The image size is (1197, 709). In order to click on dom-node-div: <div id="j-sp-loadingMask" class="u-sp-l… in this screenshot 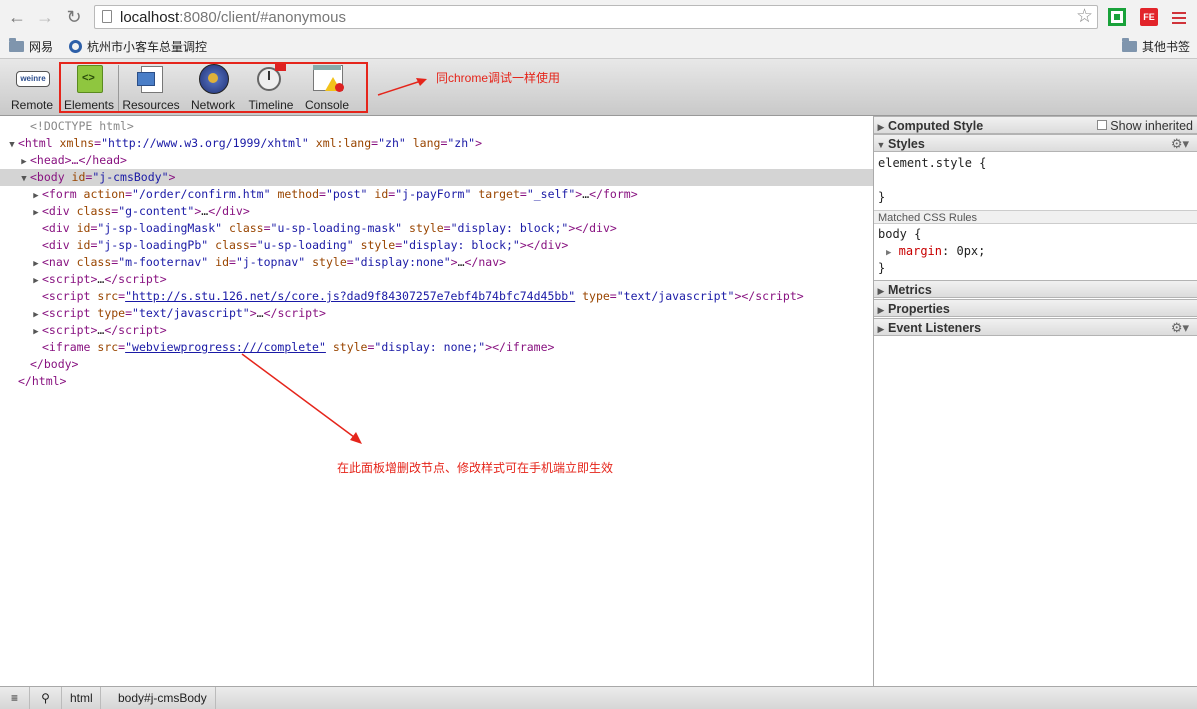, I will do `click(436, 228)`.